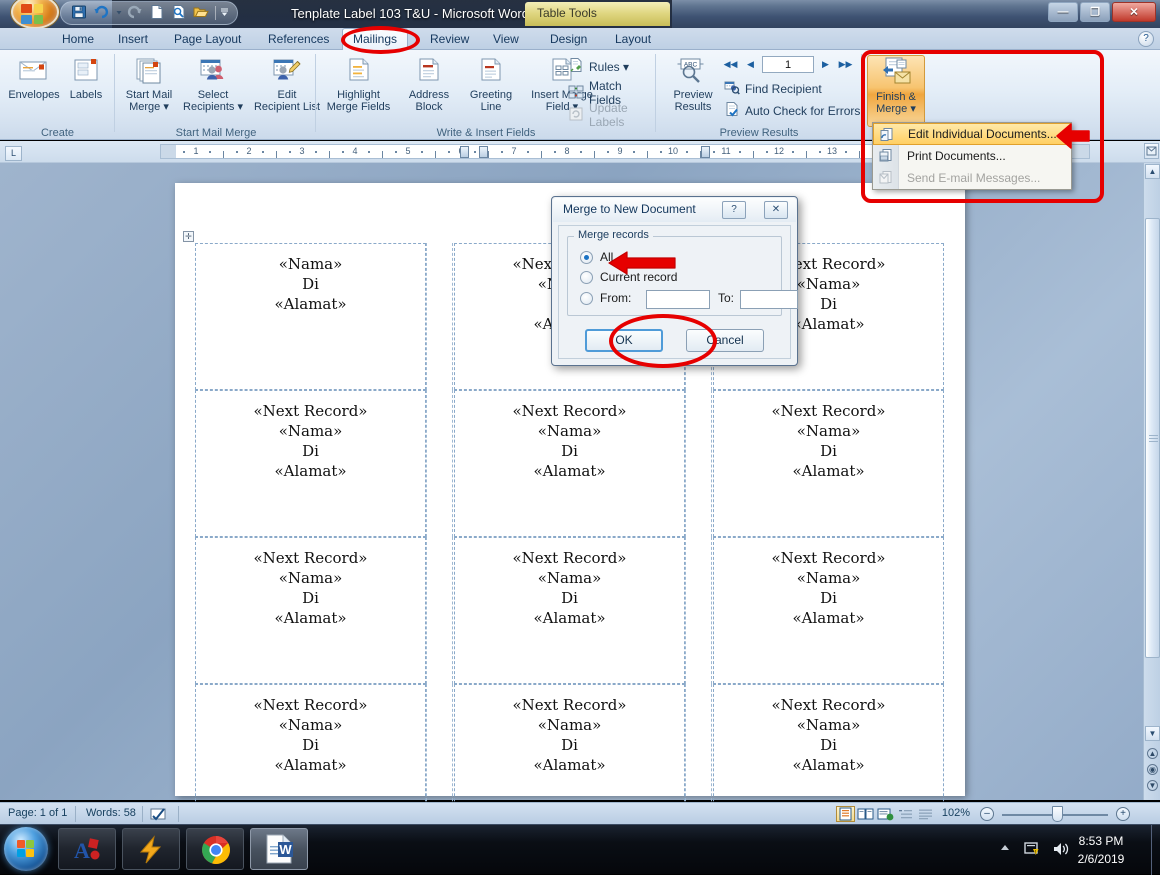  Describe the element at coordinates (776, 210) in the screenshot. I see `dialog-close-button: ✕` at that location.